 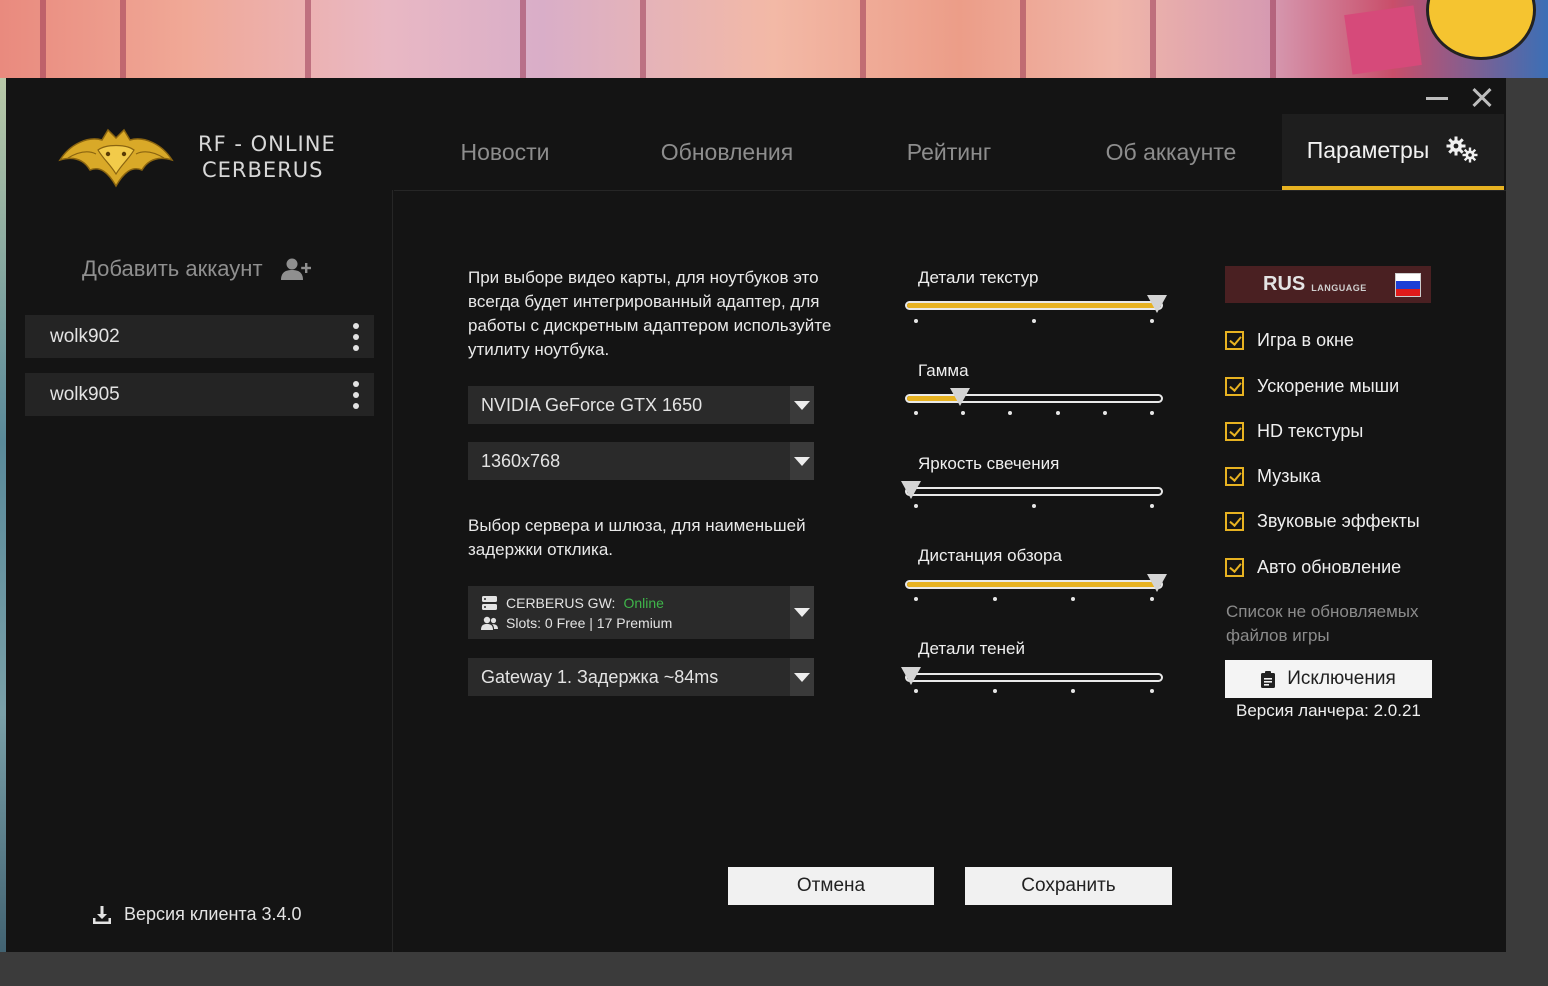 I want to click on texture-detail-label: Детали текстур, so click(x=978, y=277).